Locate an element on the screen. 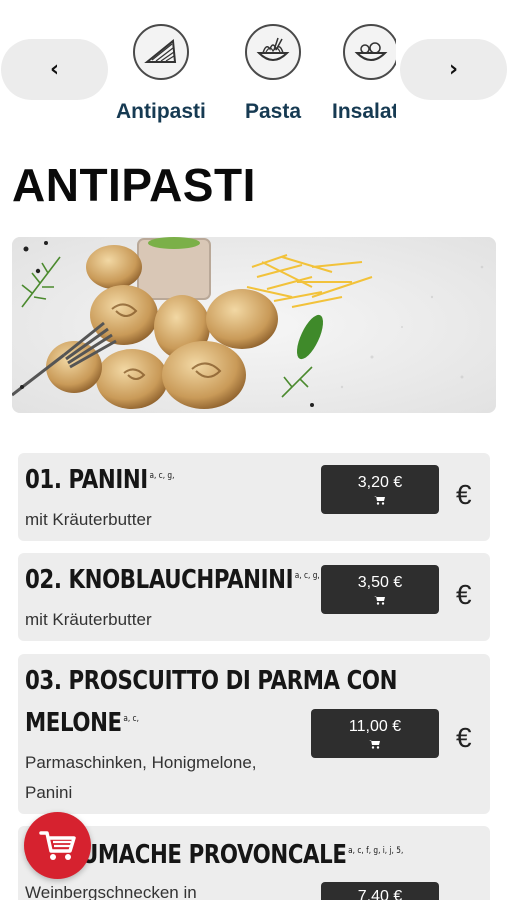  add-to-cart-button: 7,40 € is located at coordinates (380, 891).